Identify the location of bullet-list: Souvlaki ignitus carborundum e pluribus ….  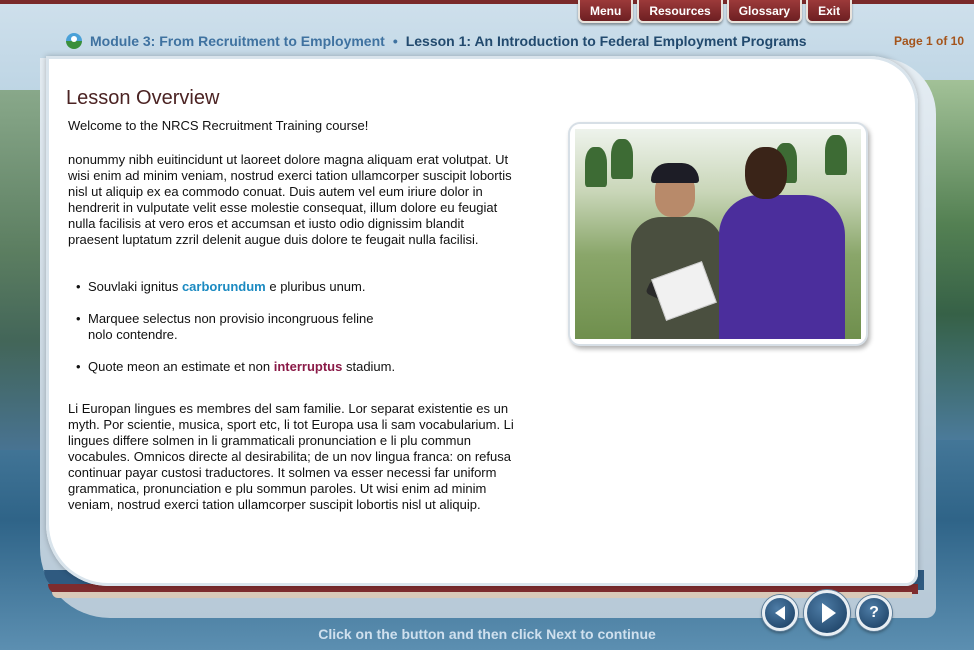
(291, 327).